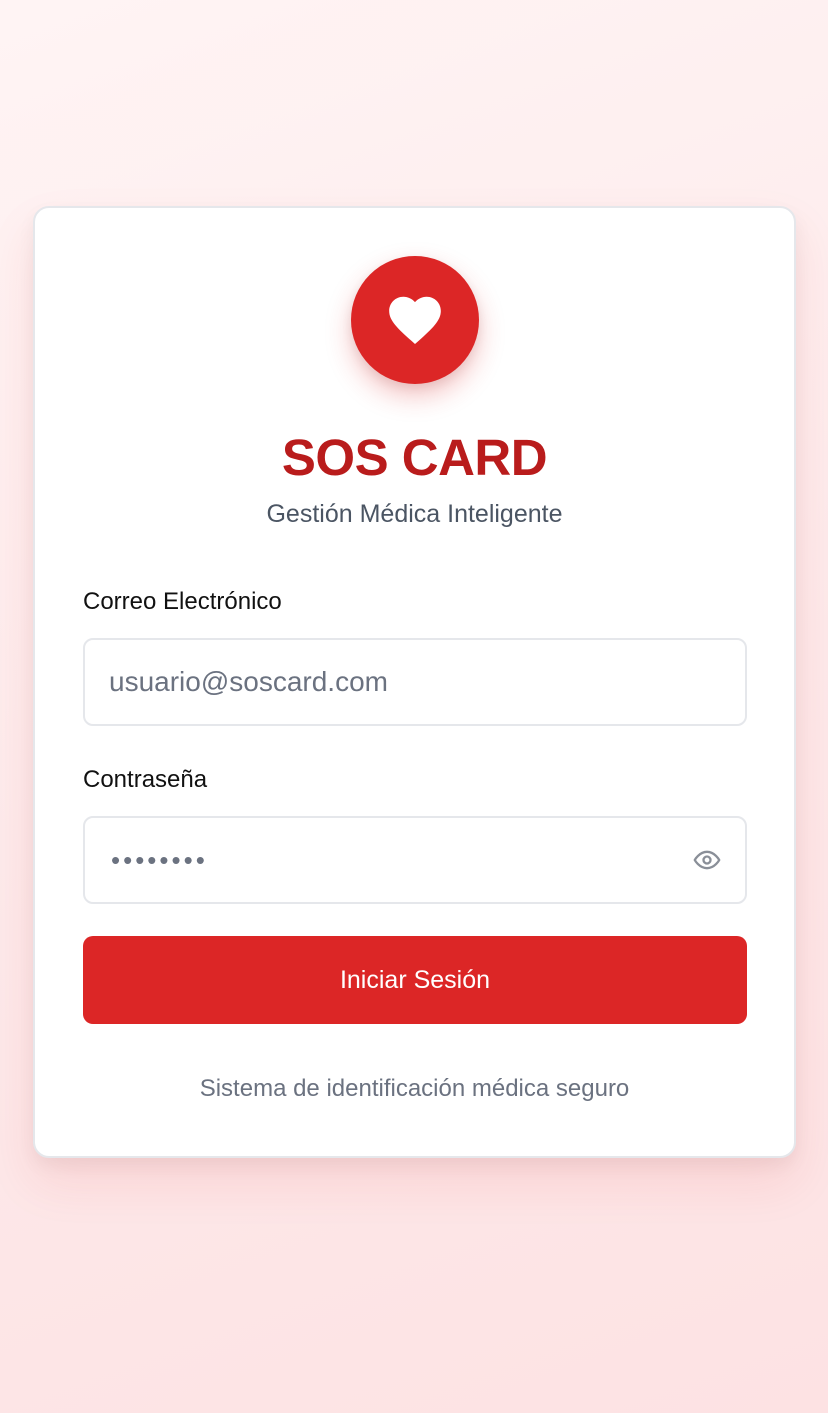 The width and height of the screenshot is (828, 1413). Describe the element at coordinates (415, 980) in the screenshot. I see `login-button: Iniciar Sesión` at that location.